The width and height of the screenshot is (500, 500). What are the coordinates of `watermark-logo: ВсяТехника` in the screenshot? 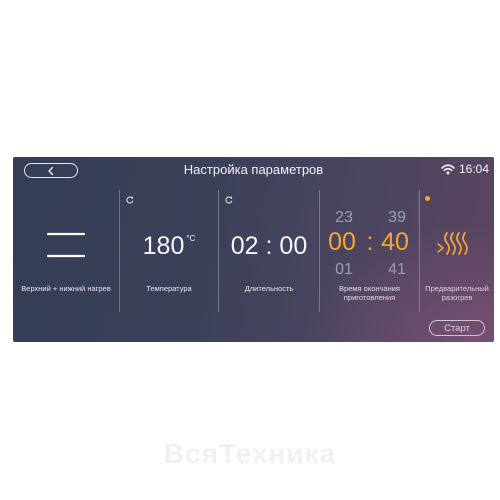 It's located at (250, 453).